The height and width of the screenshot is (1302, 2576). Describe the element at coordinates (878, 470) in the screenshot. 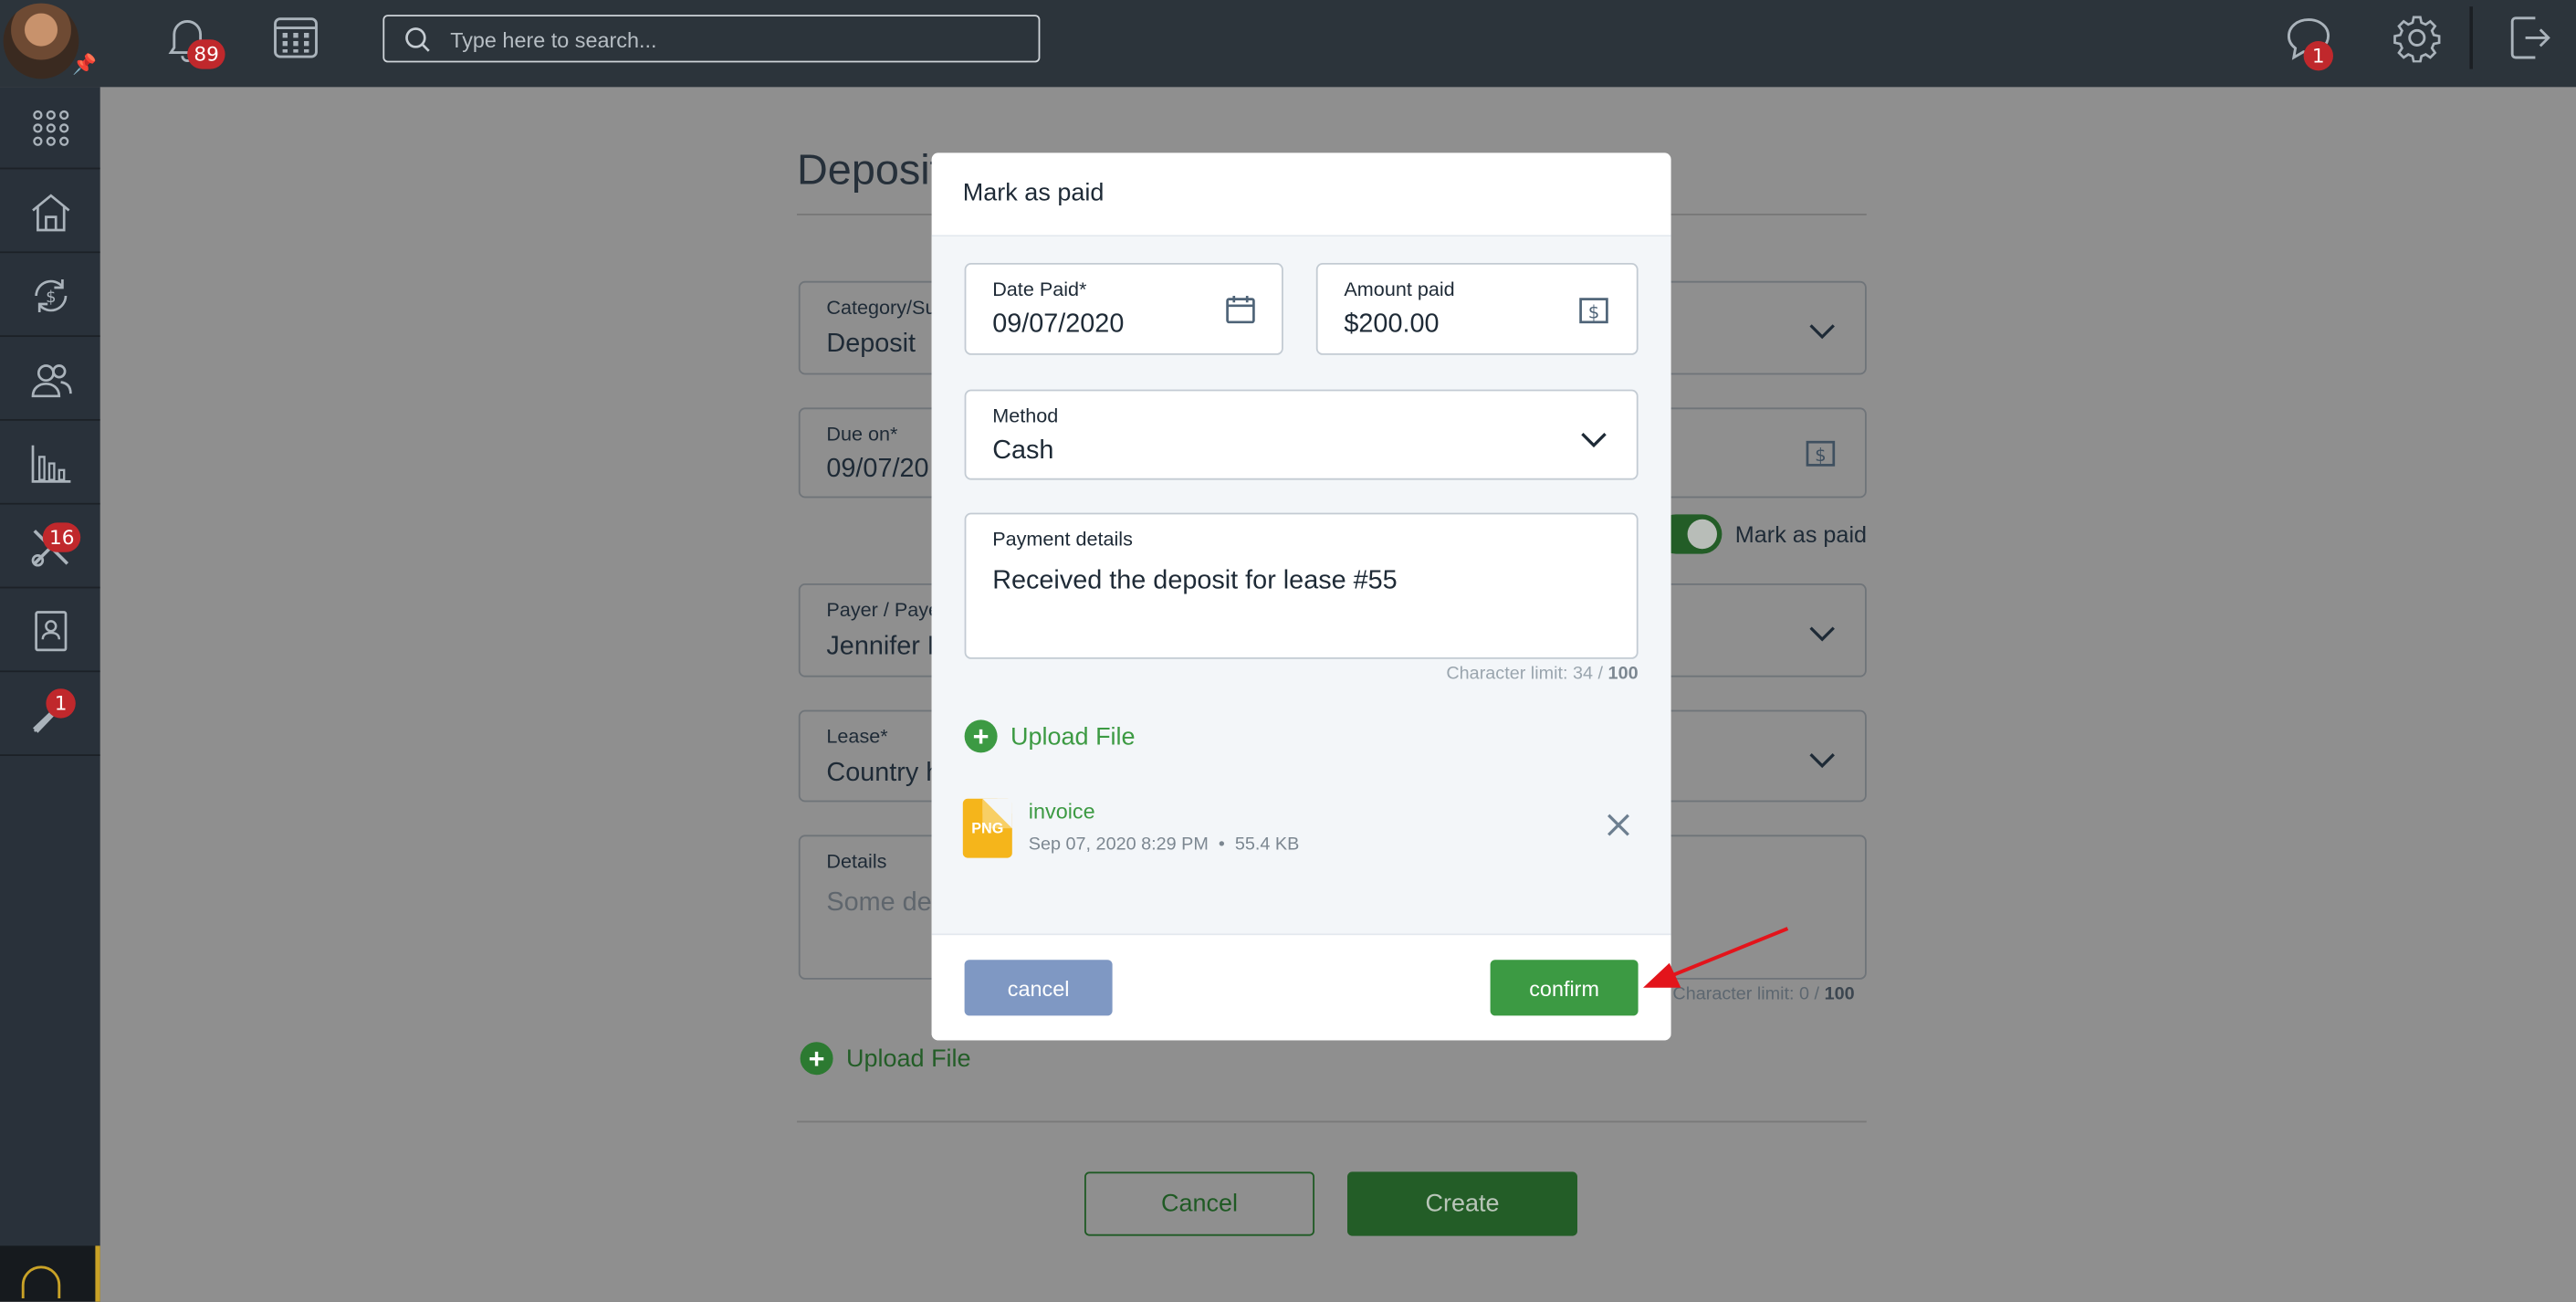

I see `due-value: 09/07/20` at that location.